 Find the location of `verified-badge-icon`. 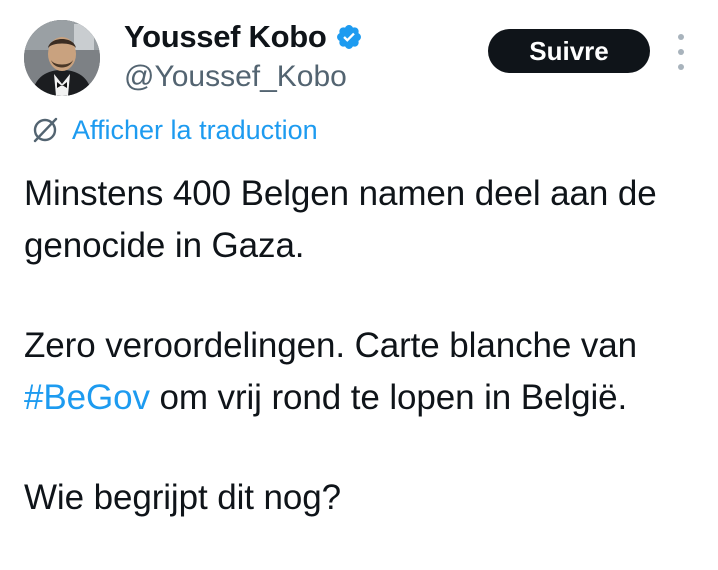

verified-badge-icon is located at coordinates (349, 37).